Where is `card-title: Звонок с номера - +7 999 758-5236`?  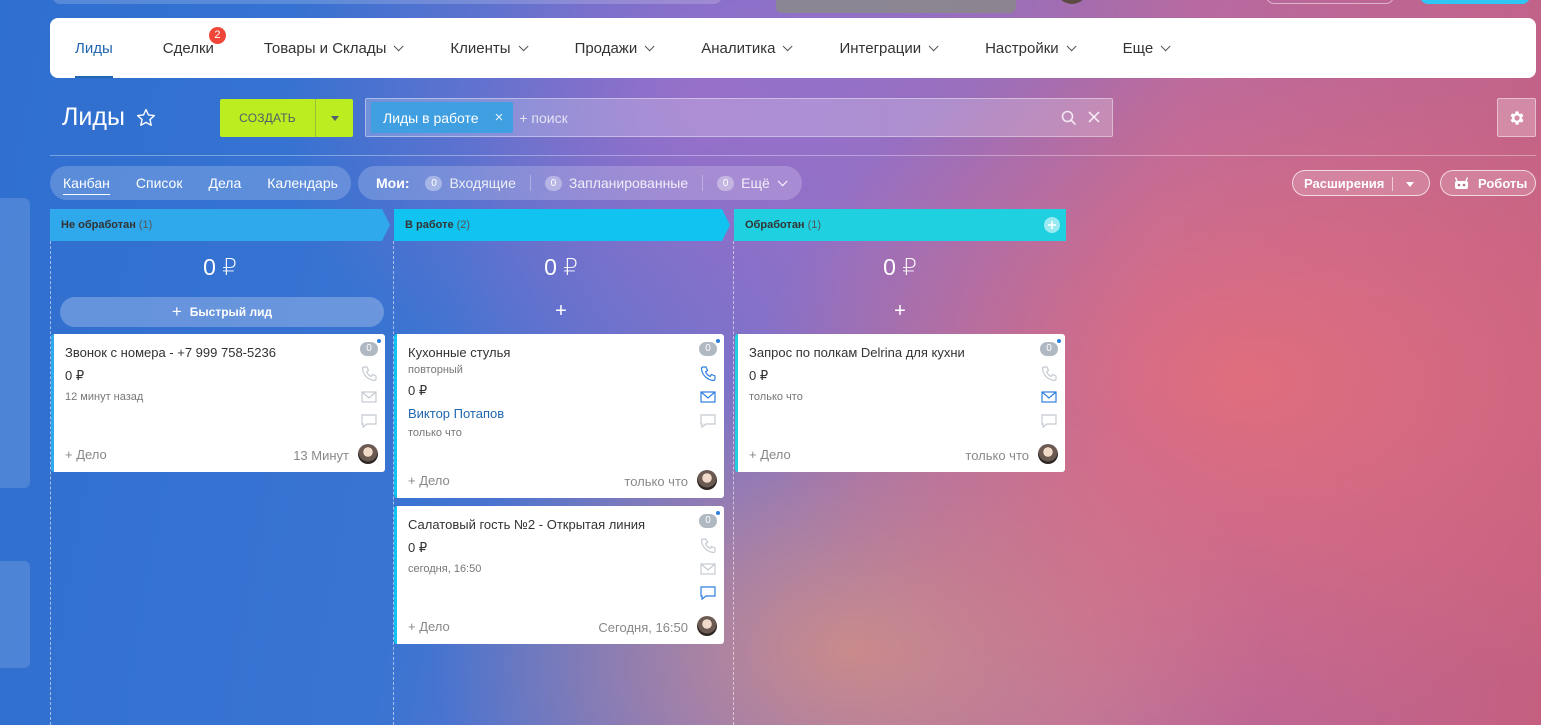 card-title: Звонок с номера - +7 999 758-5236 is located at coordinates (170, 352).